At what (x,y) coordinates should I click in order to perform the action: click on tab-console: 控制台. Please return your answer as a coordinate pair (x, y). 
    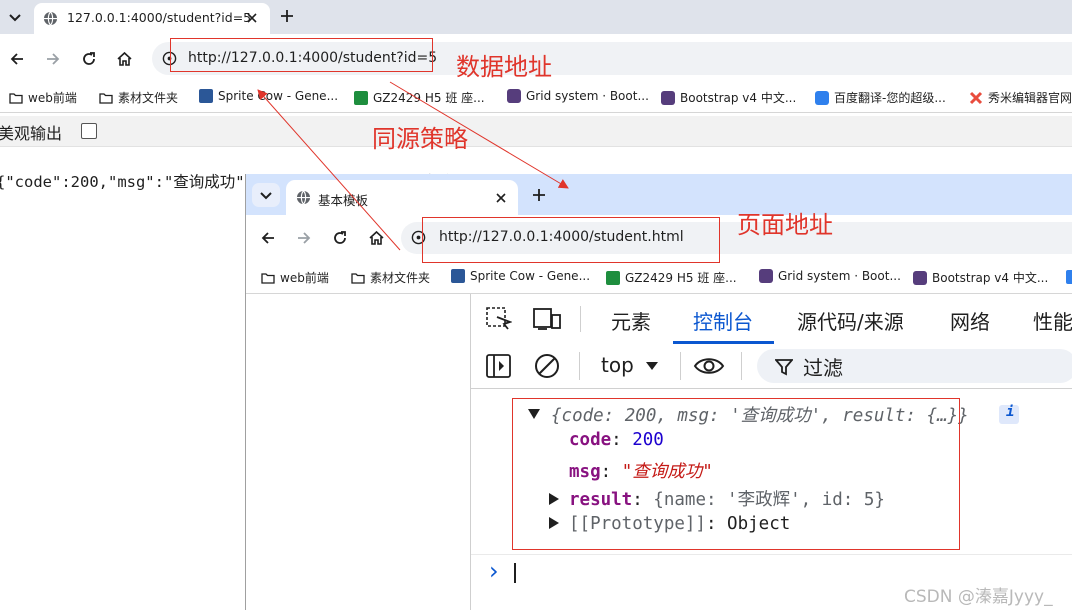
    Looking at the image, I should click on (723, 320).